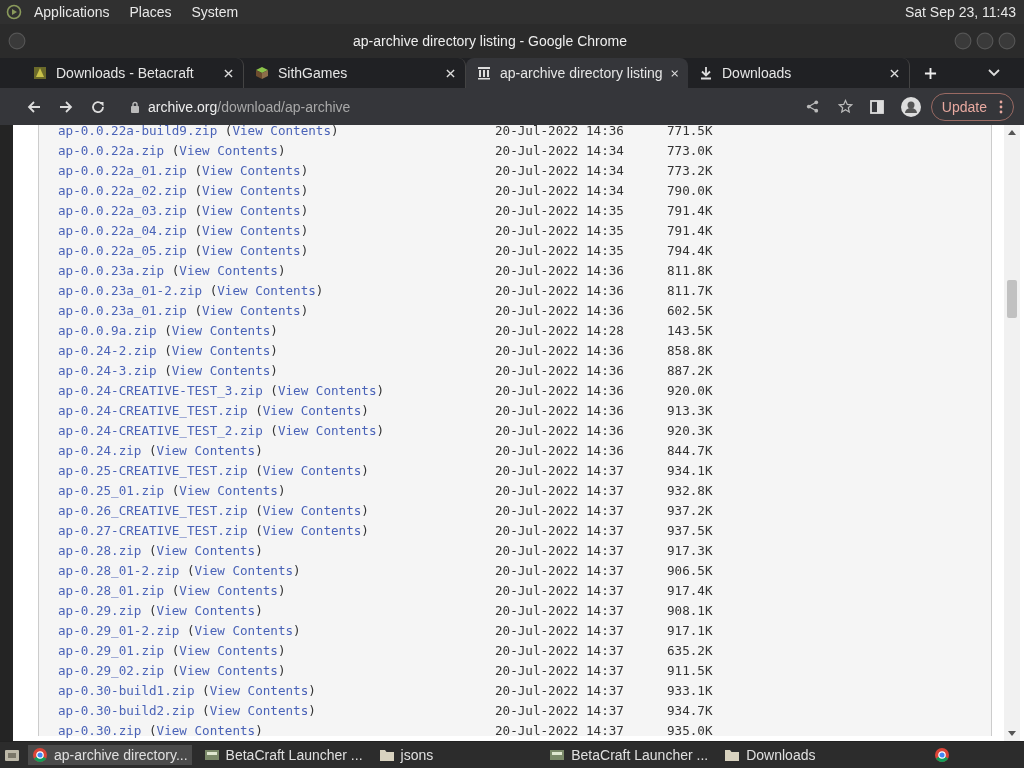  Describe the element at coordinates (690, 630) in the screenshot. I see `size-text: 917.1K` at that location.